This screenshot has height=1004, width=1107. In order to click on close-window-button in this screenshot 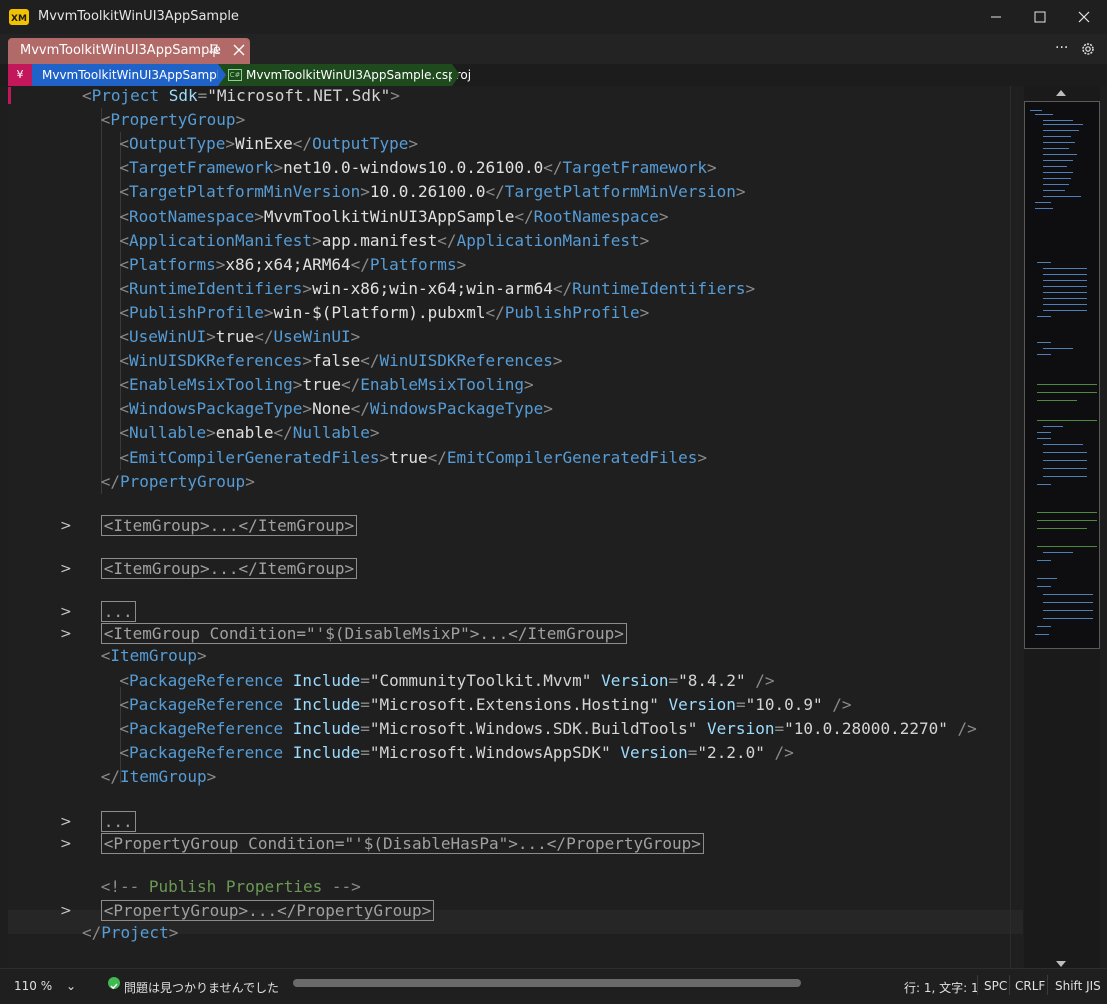, I will do `click(1084, 17)`.